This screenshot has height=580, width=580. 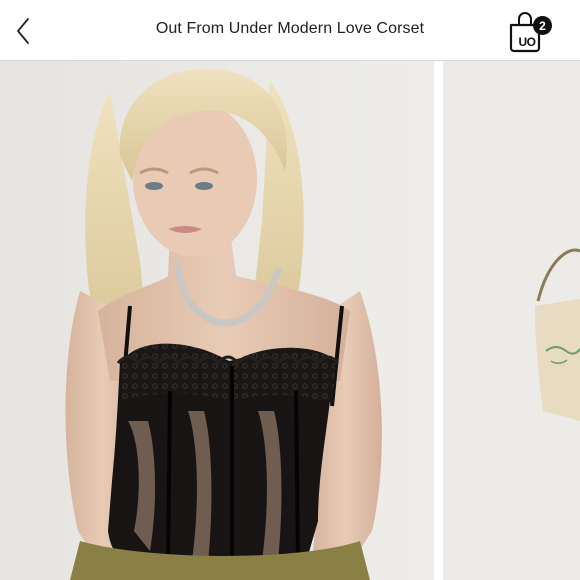 I want to click on bag-brand-label: UO, so click(x=527, y=42).